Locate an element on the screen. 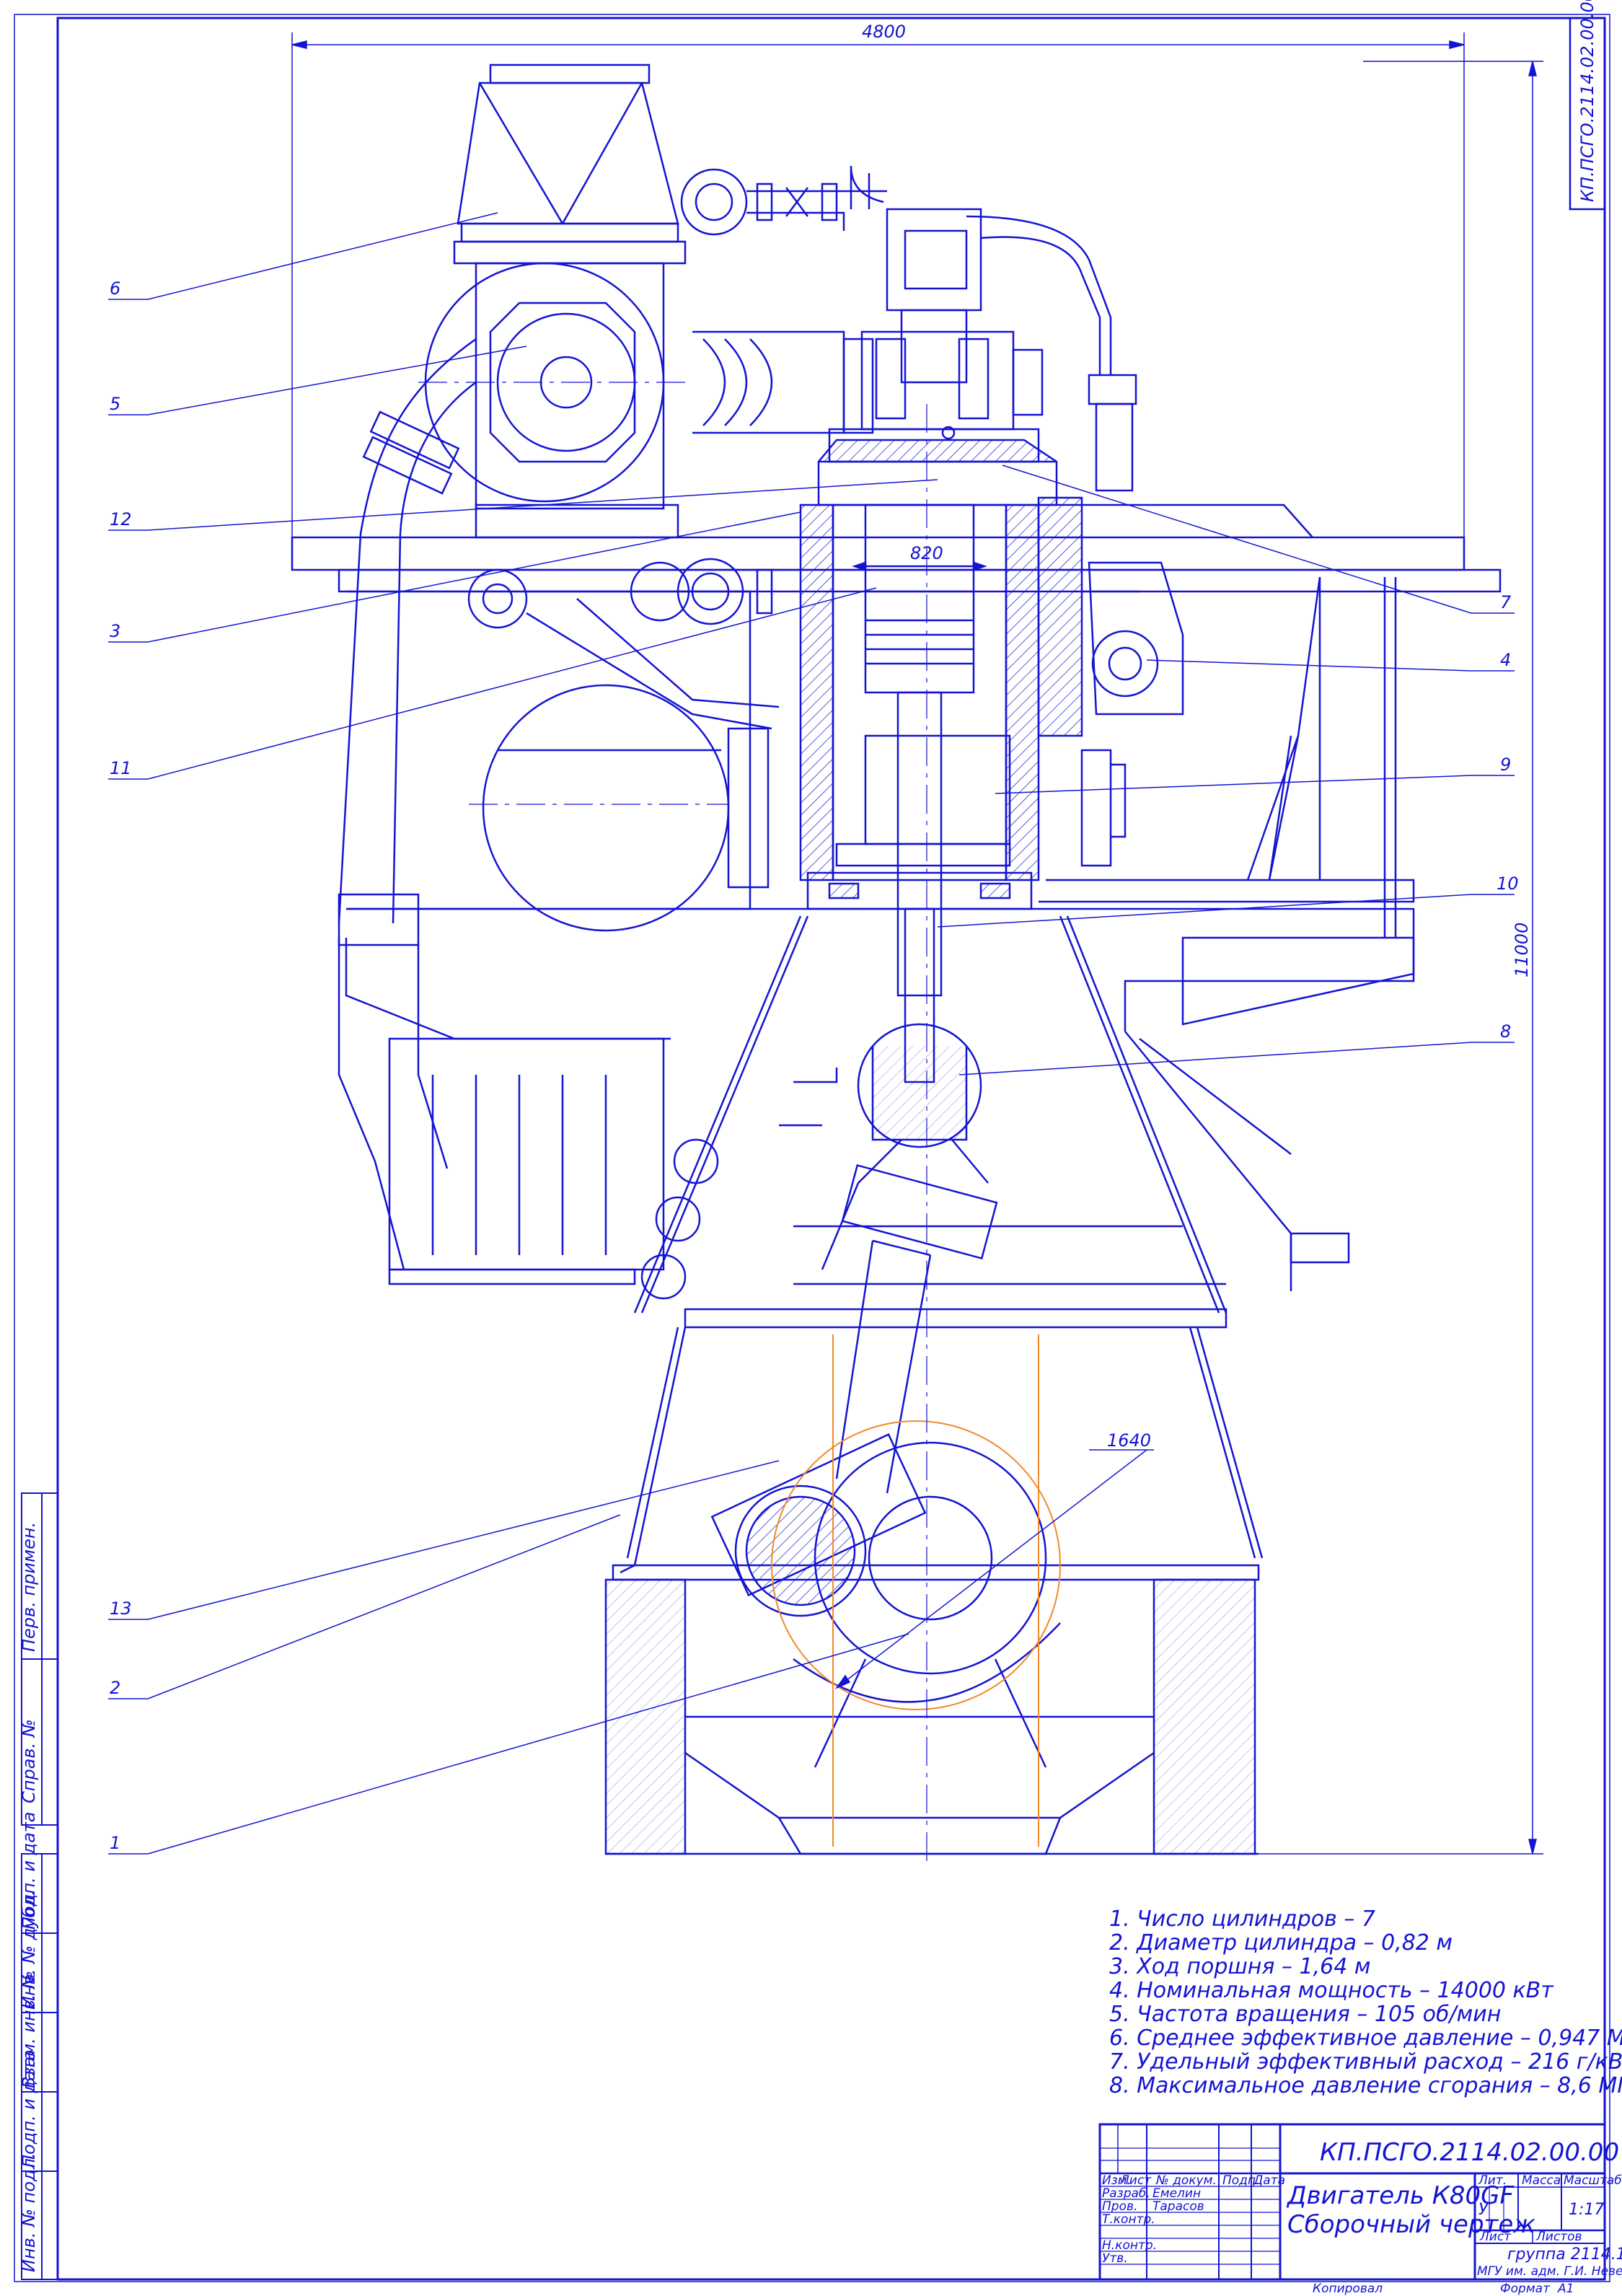  side-perv-primen: Перв. примен. is located at coordinates (29, 1587).